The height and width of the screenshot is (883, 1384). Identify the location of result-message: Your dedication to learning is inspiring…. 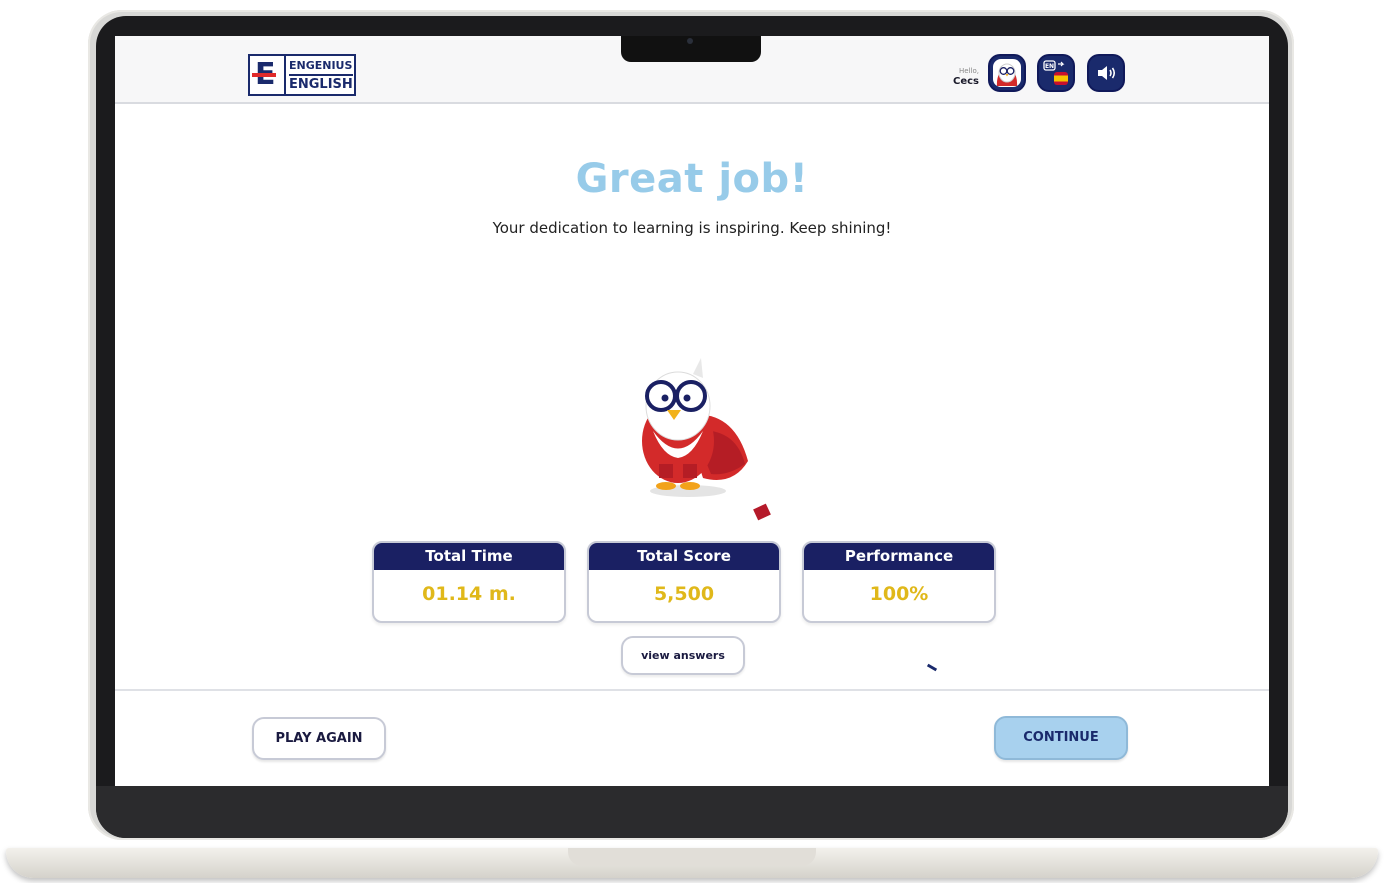
(692, 228).